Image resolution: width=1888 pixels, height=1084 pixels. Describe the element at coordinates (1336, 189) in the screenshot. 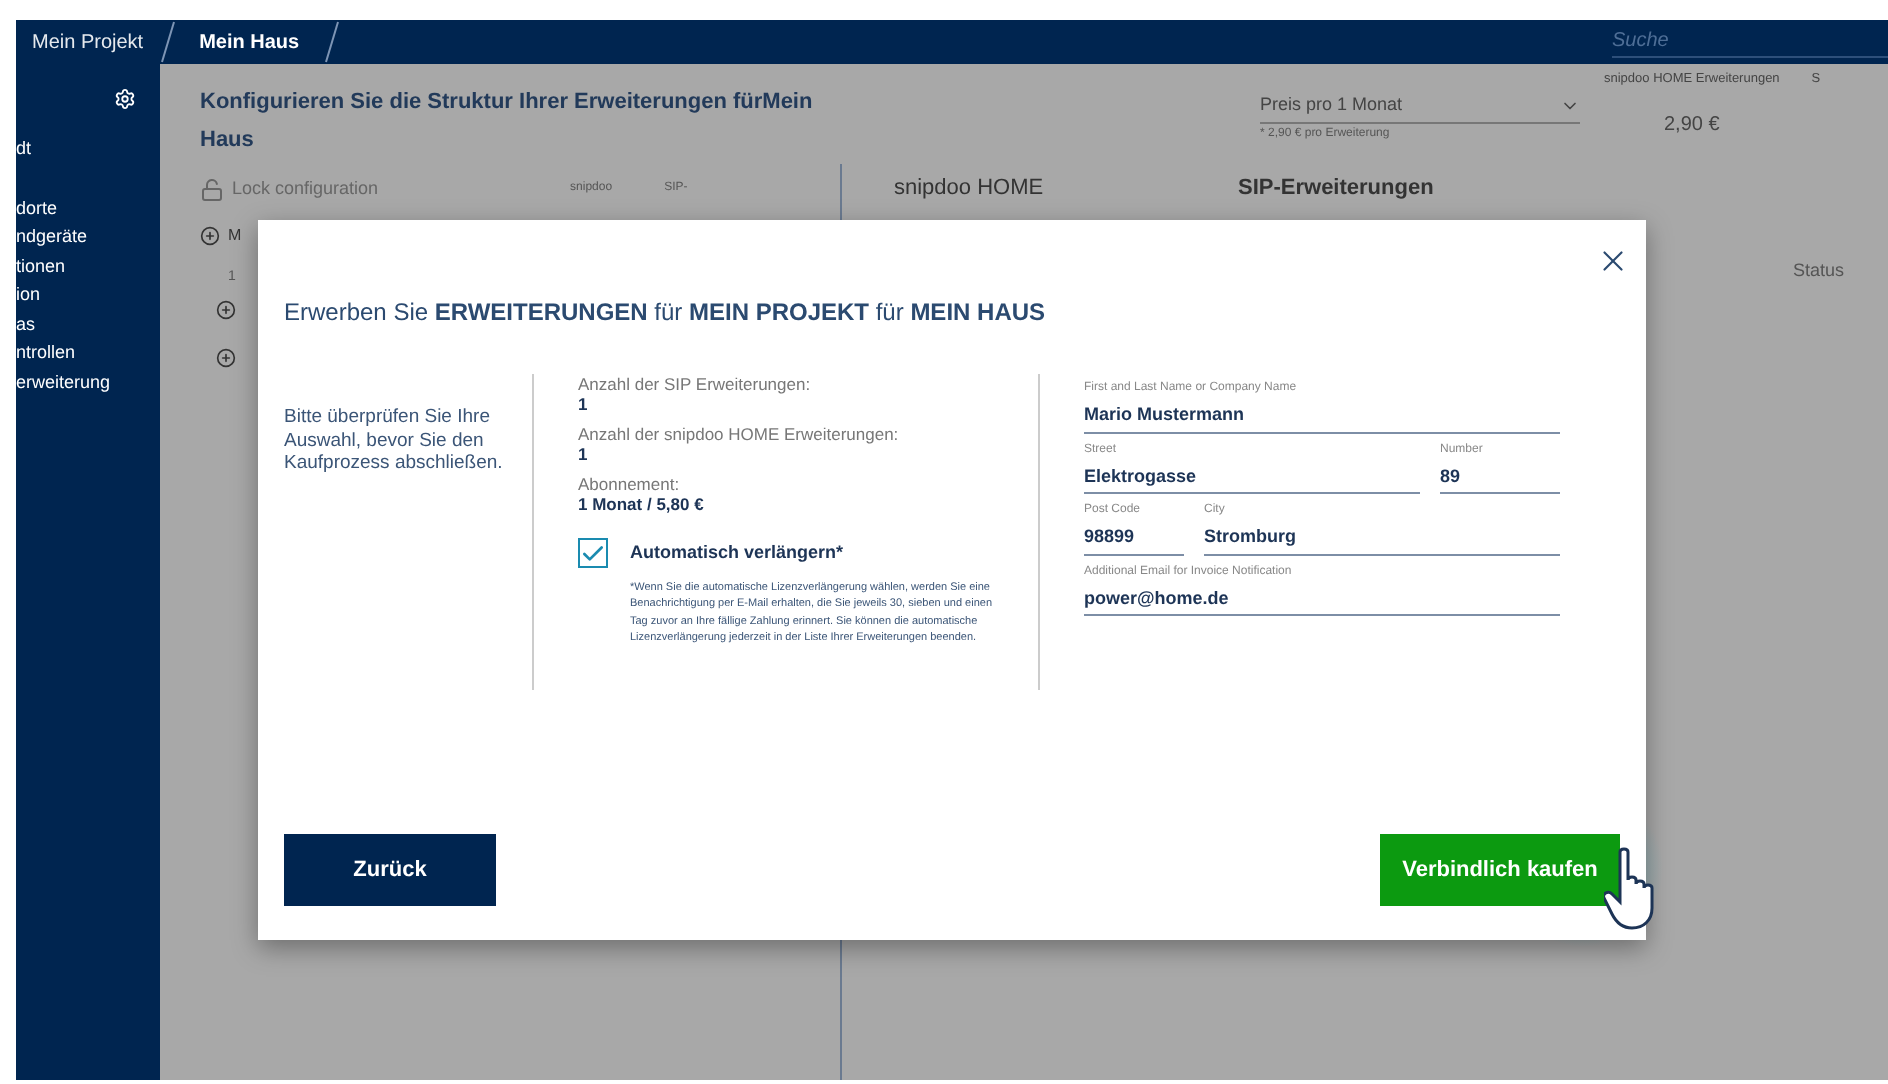

I see `column-header: SIP-Erweiterungen` at that location.